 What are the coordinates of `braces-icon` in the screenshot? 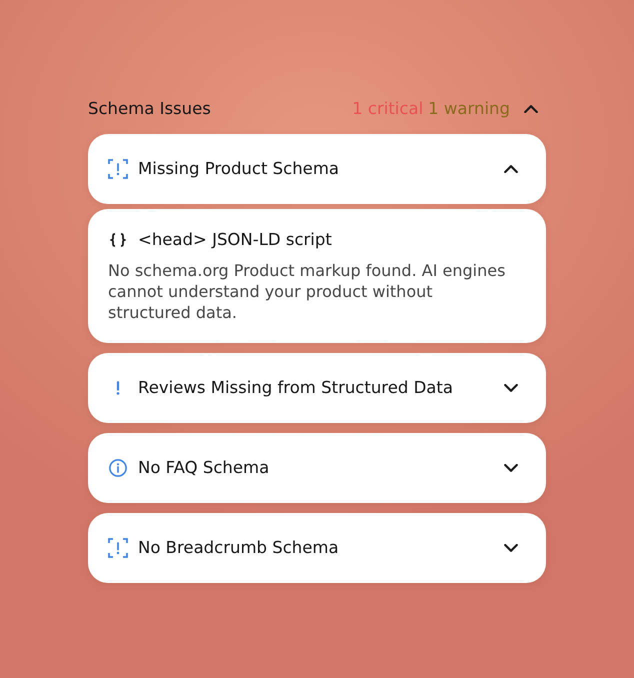 It's located at (118, 240).